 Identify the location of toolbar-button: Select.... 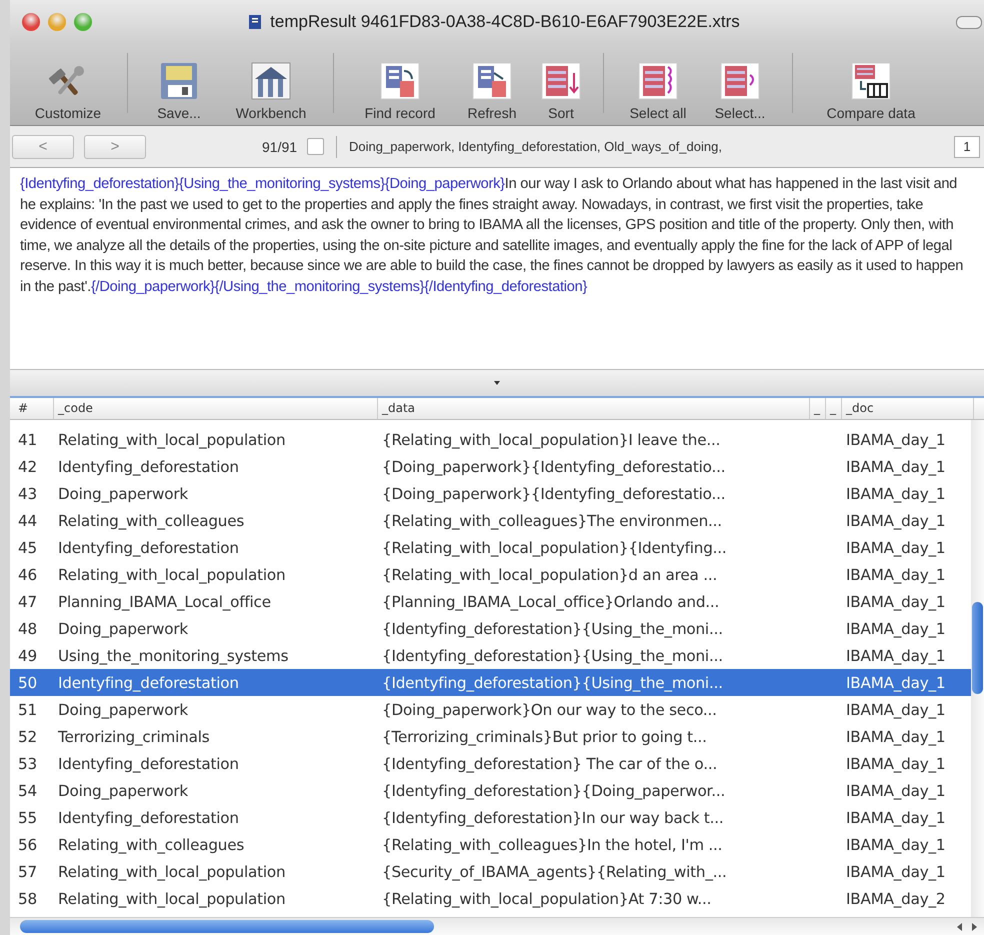
(740, 91).